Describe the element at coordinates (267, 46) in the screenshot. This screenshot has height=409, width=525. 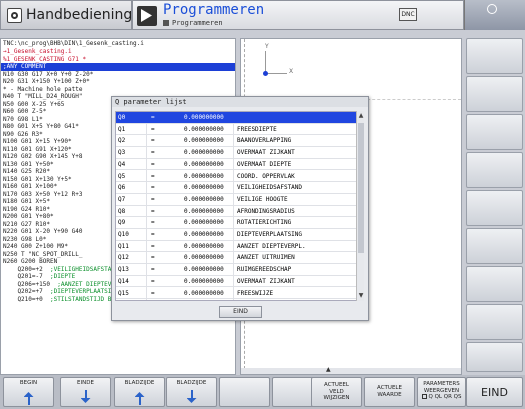
I see `y-axis-label: Y` at that location.